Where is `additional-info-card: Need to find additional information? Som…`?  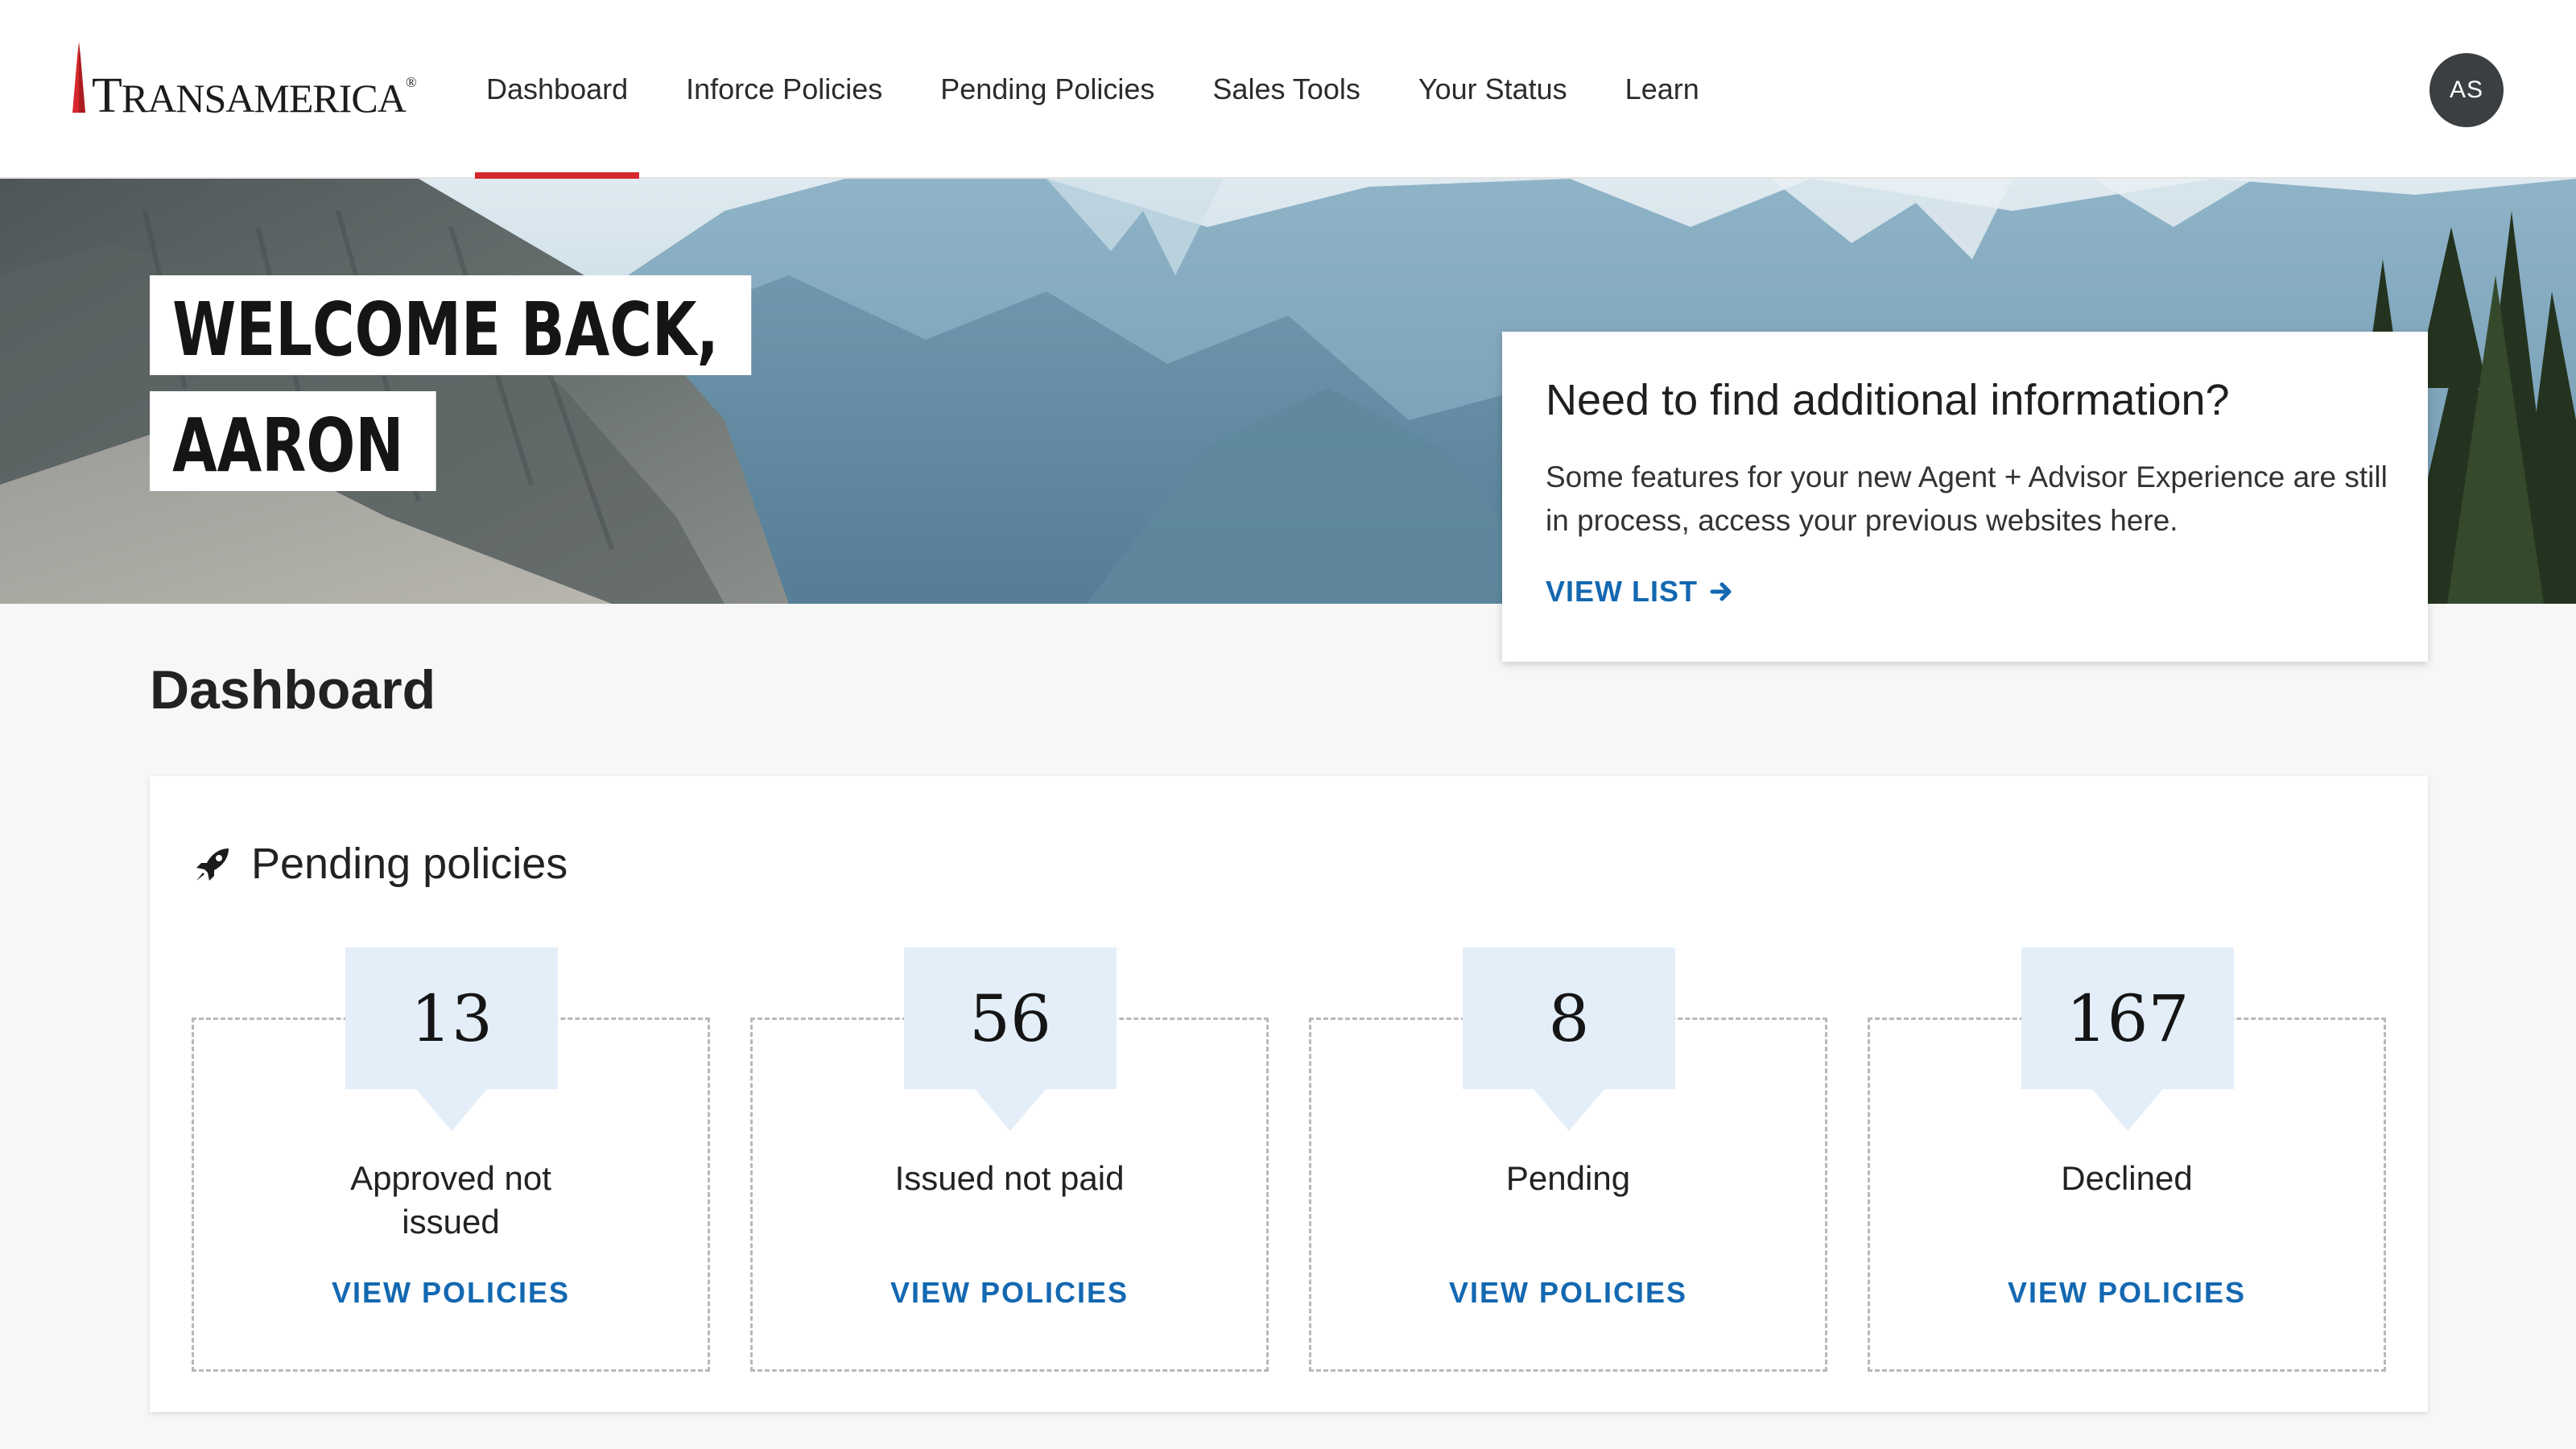
additional-info-card: Need to find additional information? Som… is located at coordinates (1965, 497).